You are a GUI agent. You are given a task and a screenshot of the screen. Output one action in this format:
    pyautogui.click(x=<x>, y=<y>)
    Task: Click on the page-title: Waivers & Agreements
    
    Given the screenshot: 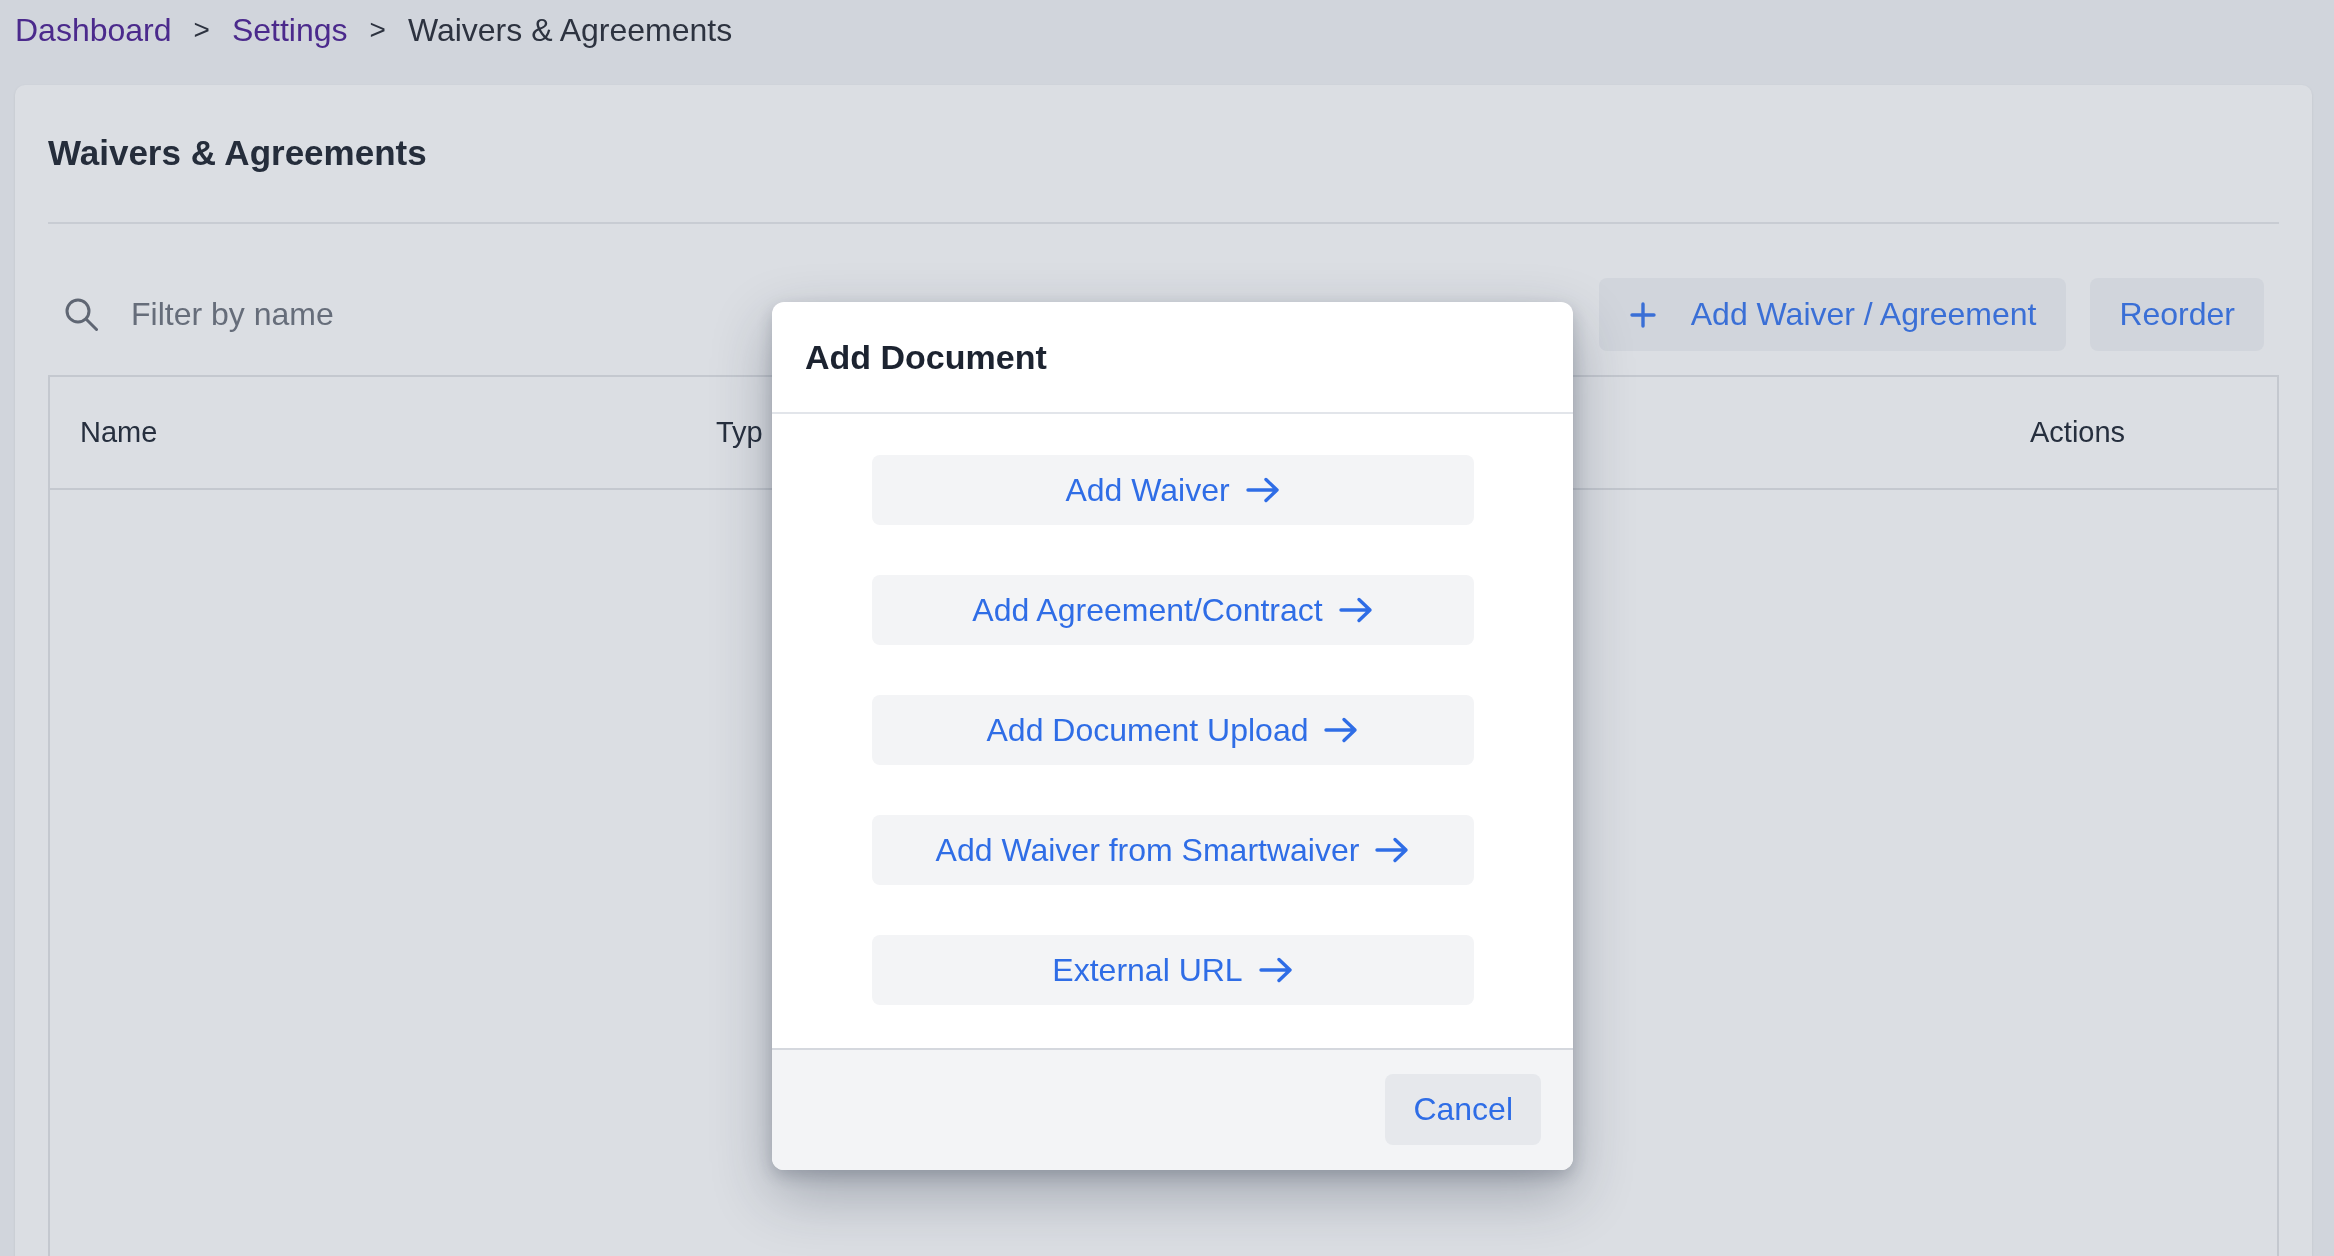 What is the action you would take?
    pyautogui.click(x=237, y=153)
    